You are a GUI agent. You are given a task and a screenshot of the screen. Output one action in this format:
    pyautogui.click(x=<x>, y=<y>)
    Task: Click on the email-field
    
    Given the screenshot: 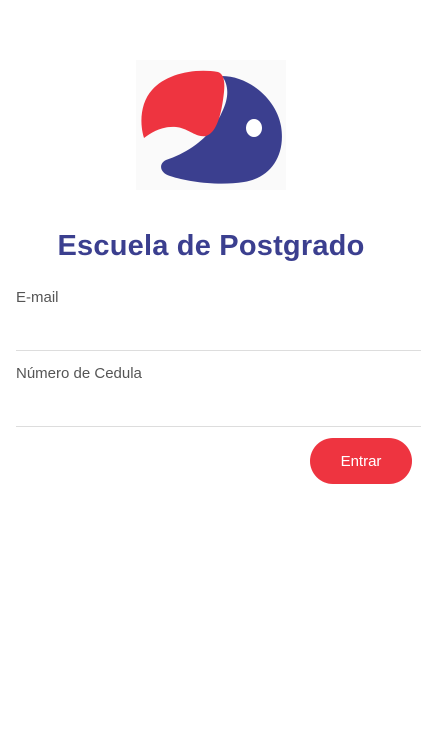 What is the action you would take?
    pyautogui.click(x=218, y=331)
    